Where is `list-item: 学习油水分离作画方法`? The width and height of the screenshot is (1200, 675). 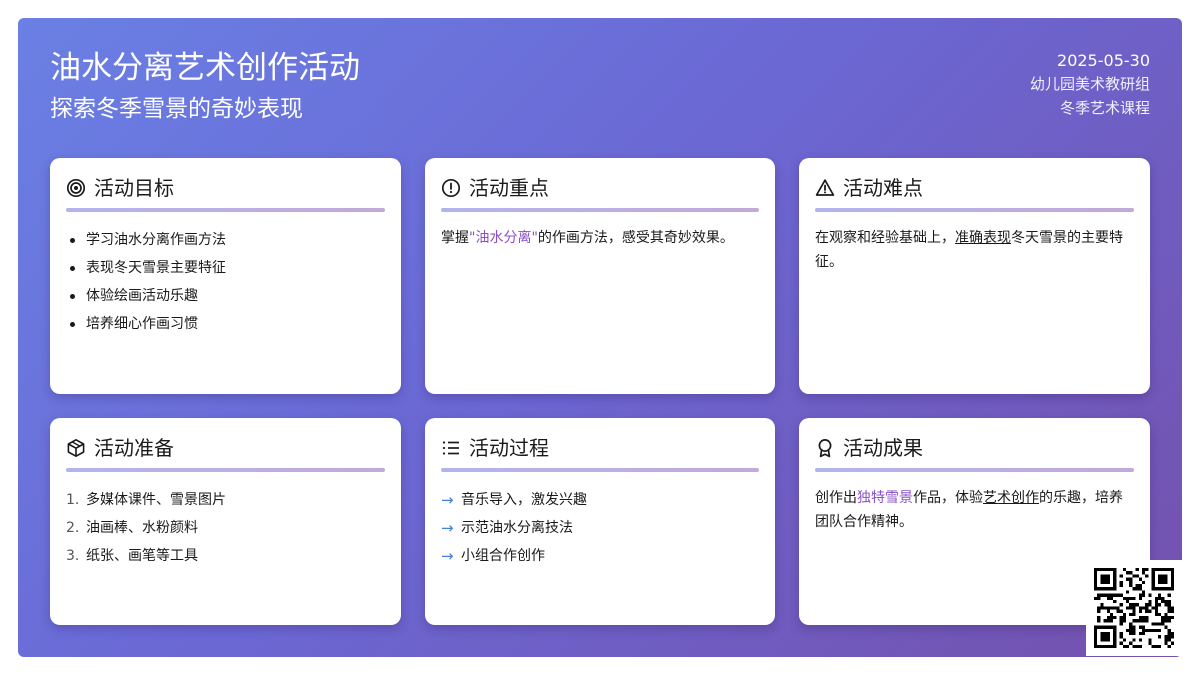
list-item: 学习油水分离作画方法 is located at coordinates (225, 240).